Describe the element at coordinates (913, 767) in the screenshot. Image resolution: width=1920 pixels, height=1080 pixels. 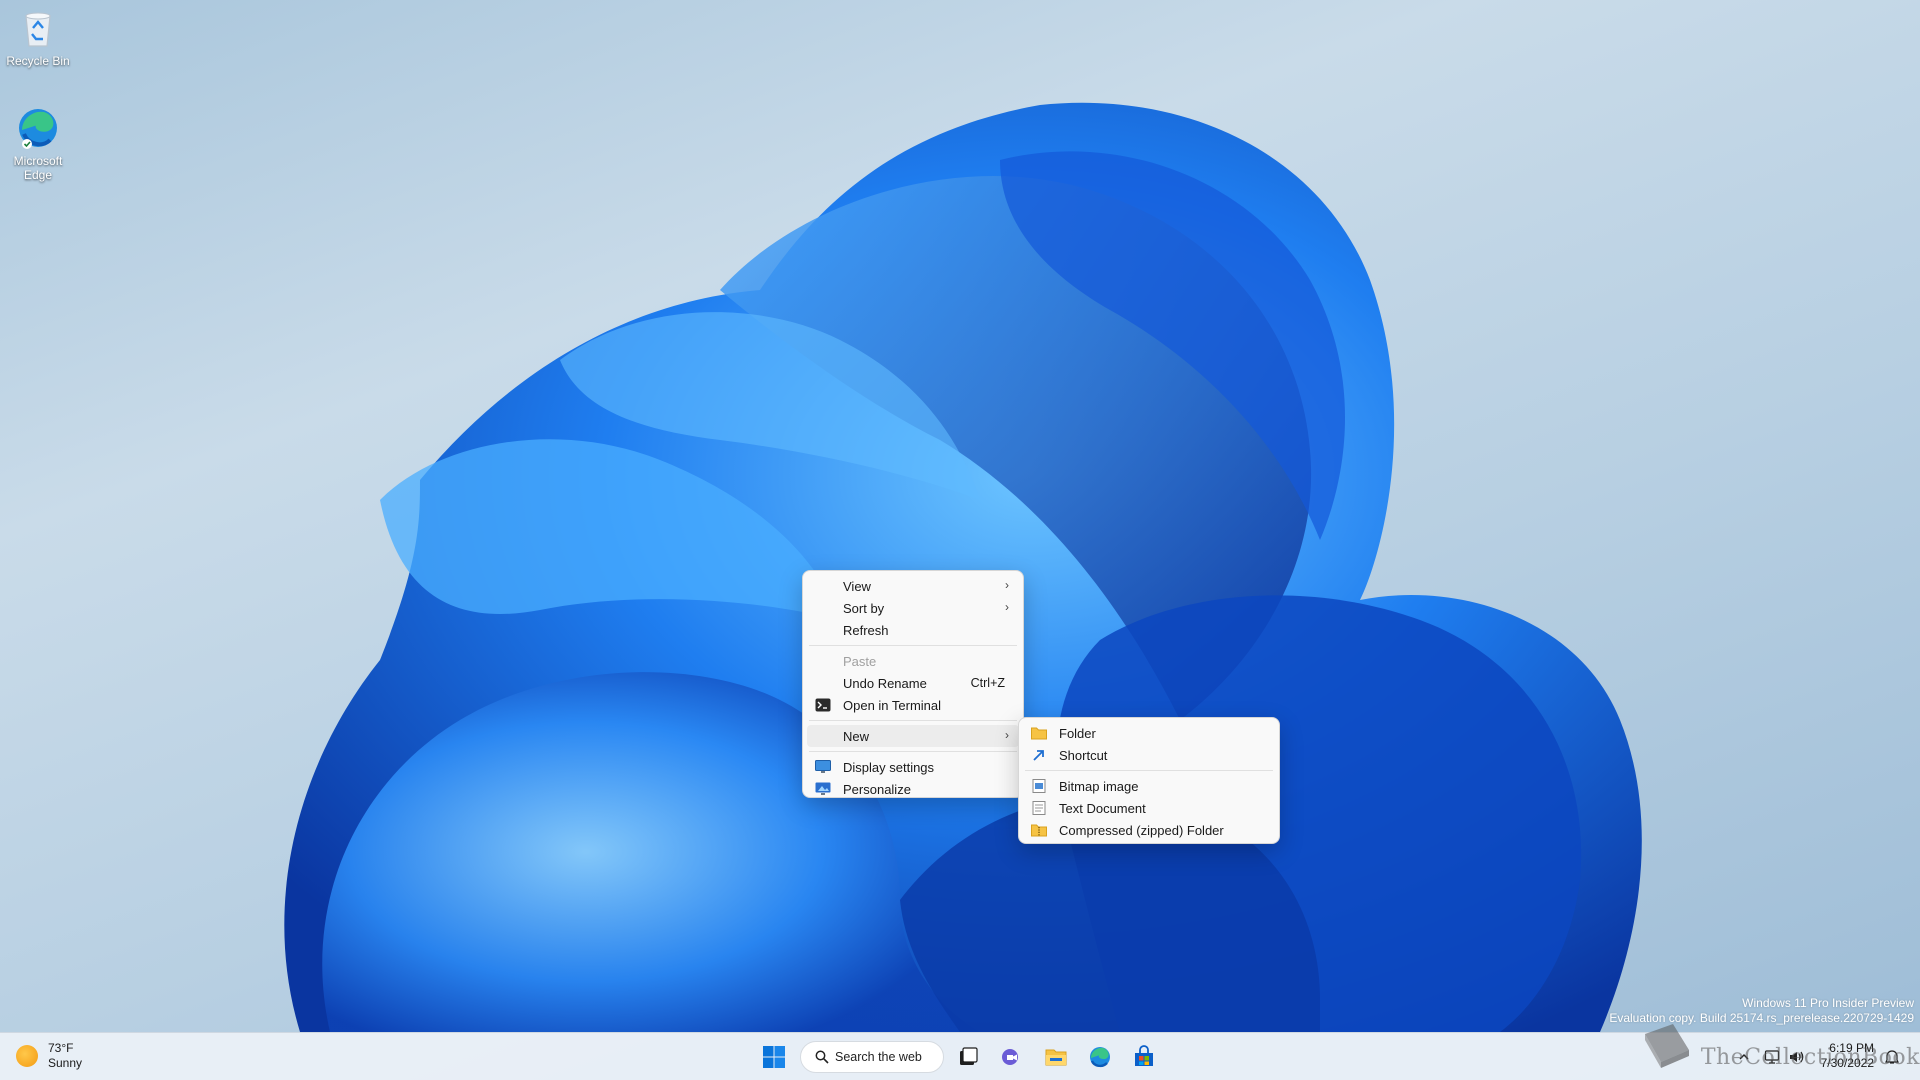
I see `menu-item-display-settings: Display settings` at that location.